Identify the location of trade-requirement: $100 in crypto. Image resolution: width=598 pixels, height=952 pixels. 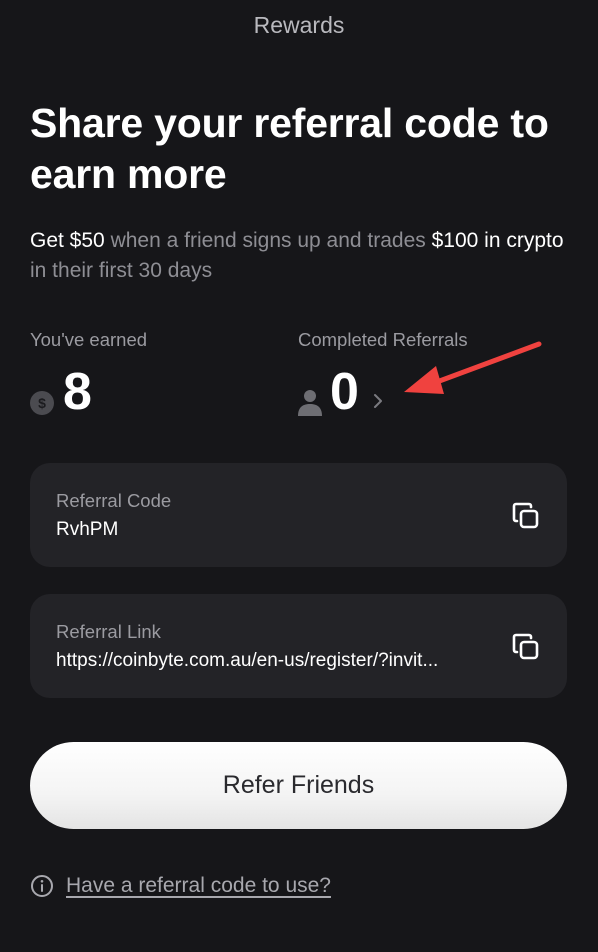
(497, 240).